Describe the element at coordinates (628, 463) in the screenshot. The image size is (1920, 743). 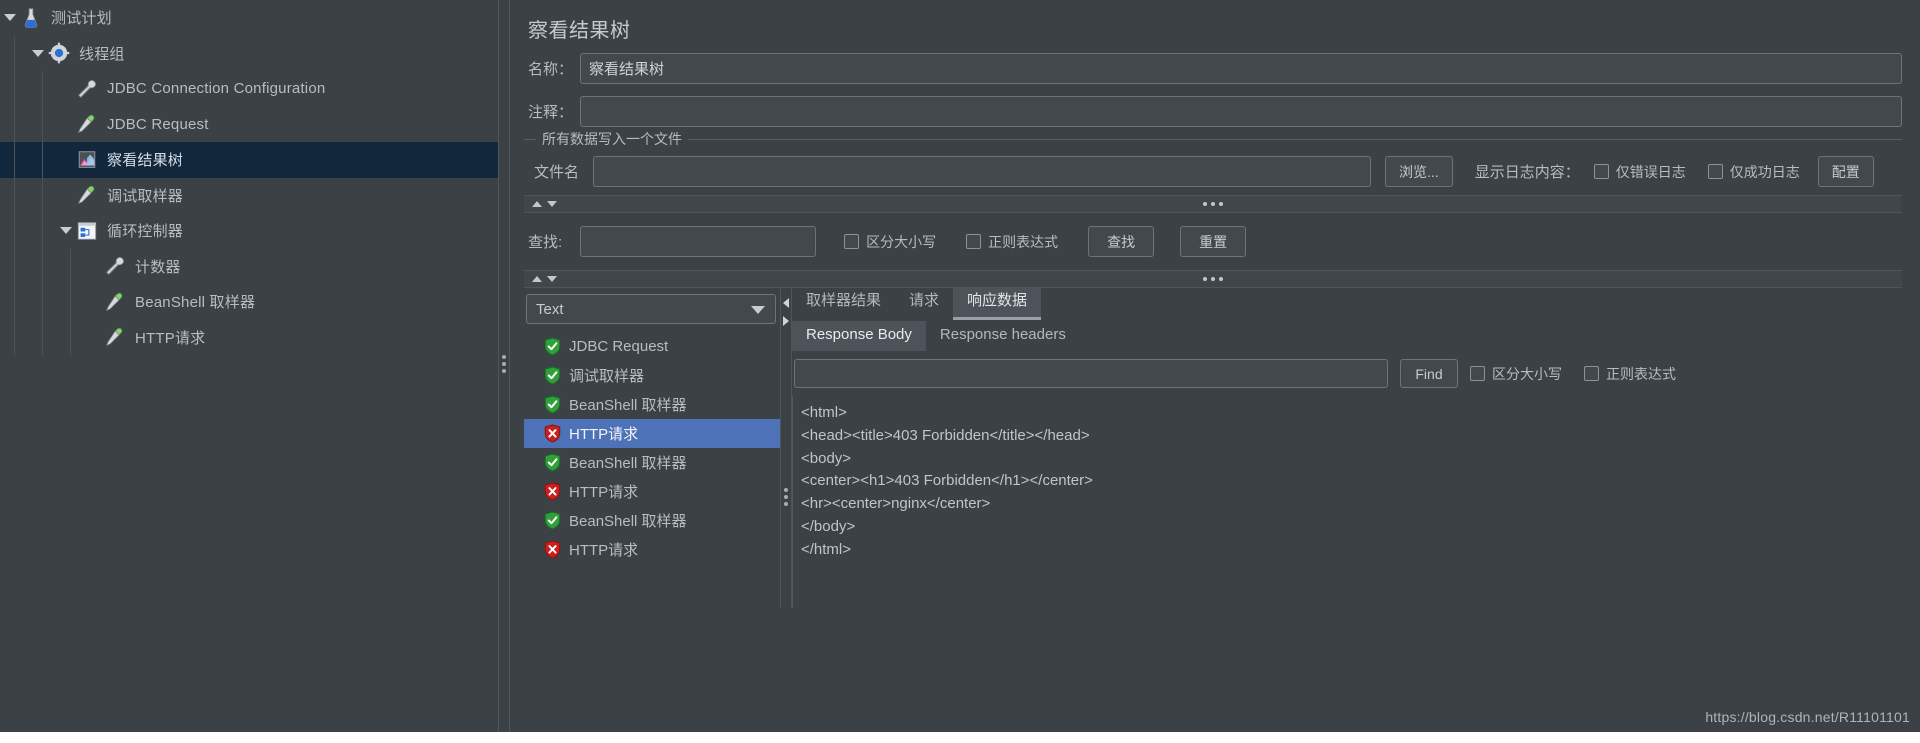
I see `result-row-label: BeanShell 取样器` at that location.